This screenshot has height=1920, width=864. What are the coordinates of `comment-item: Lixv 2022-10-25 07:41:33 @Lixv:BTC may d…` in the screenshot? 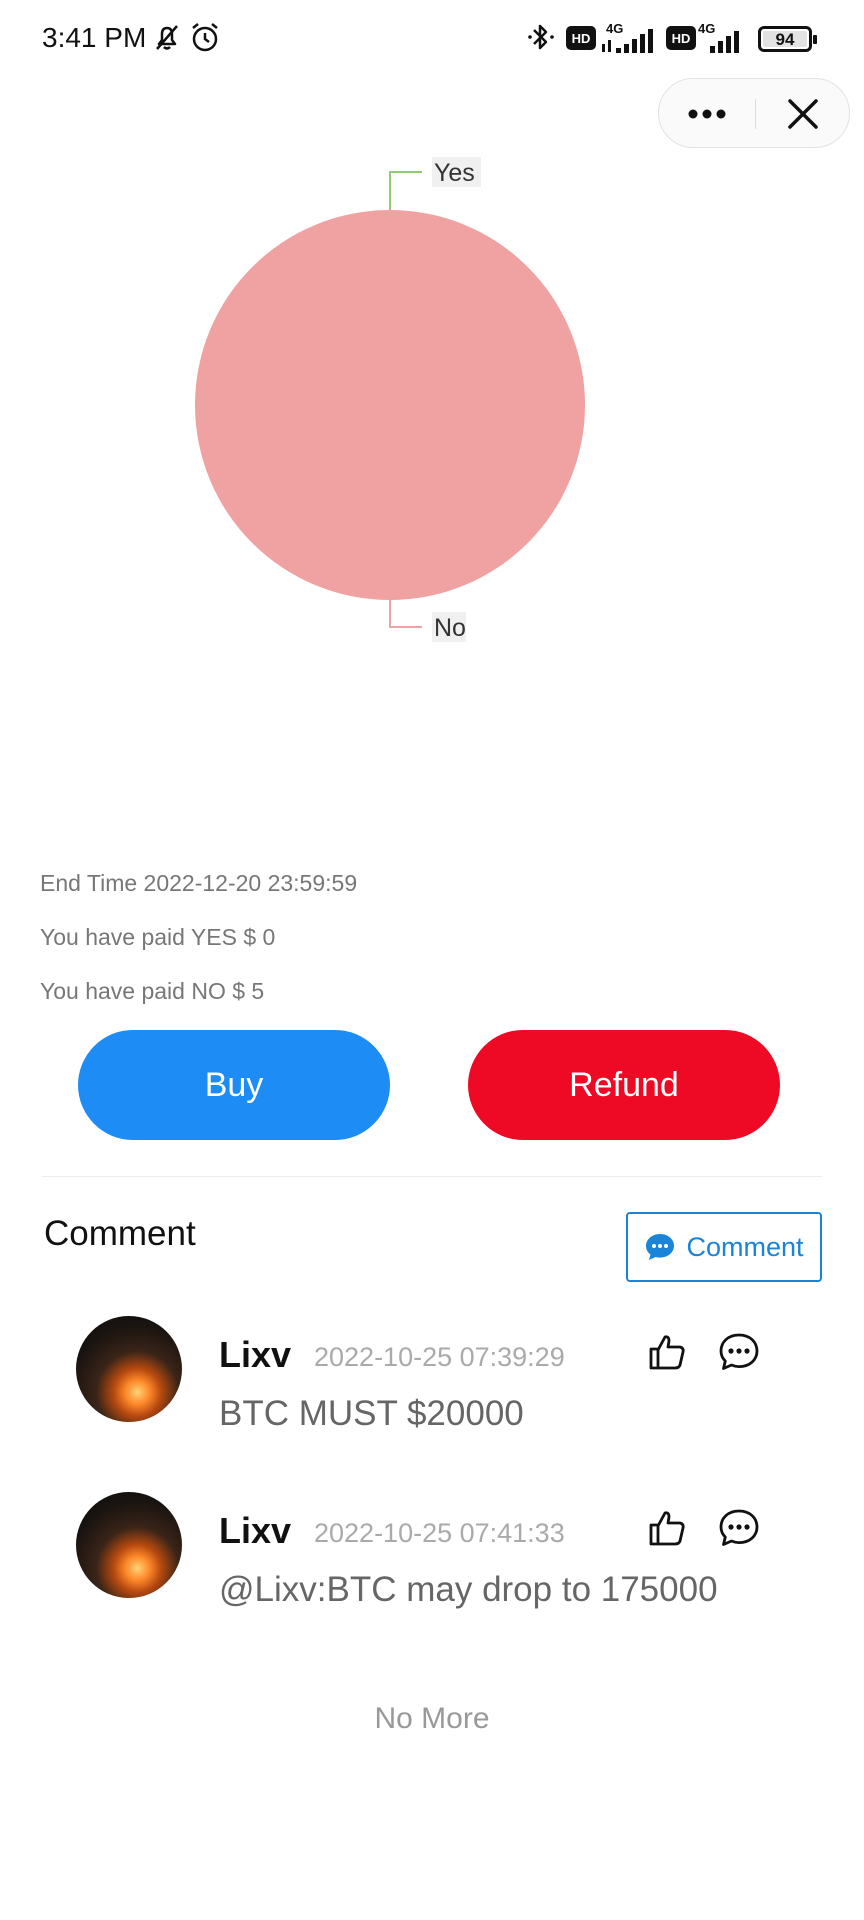 It's located at (432, 1562).